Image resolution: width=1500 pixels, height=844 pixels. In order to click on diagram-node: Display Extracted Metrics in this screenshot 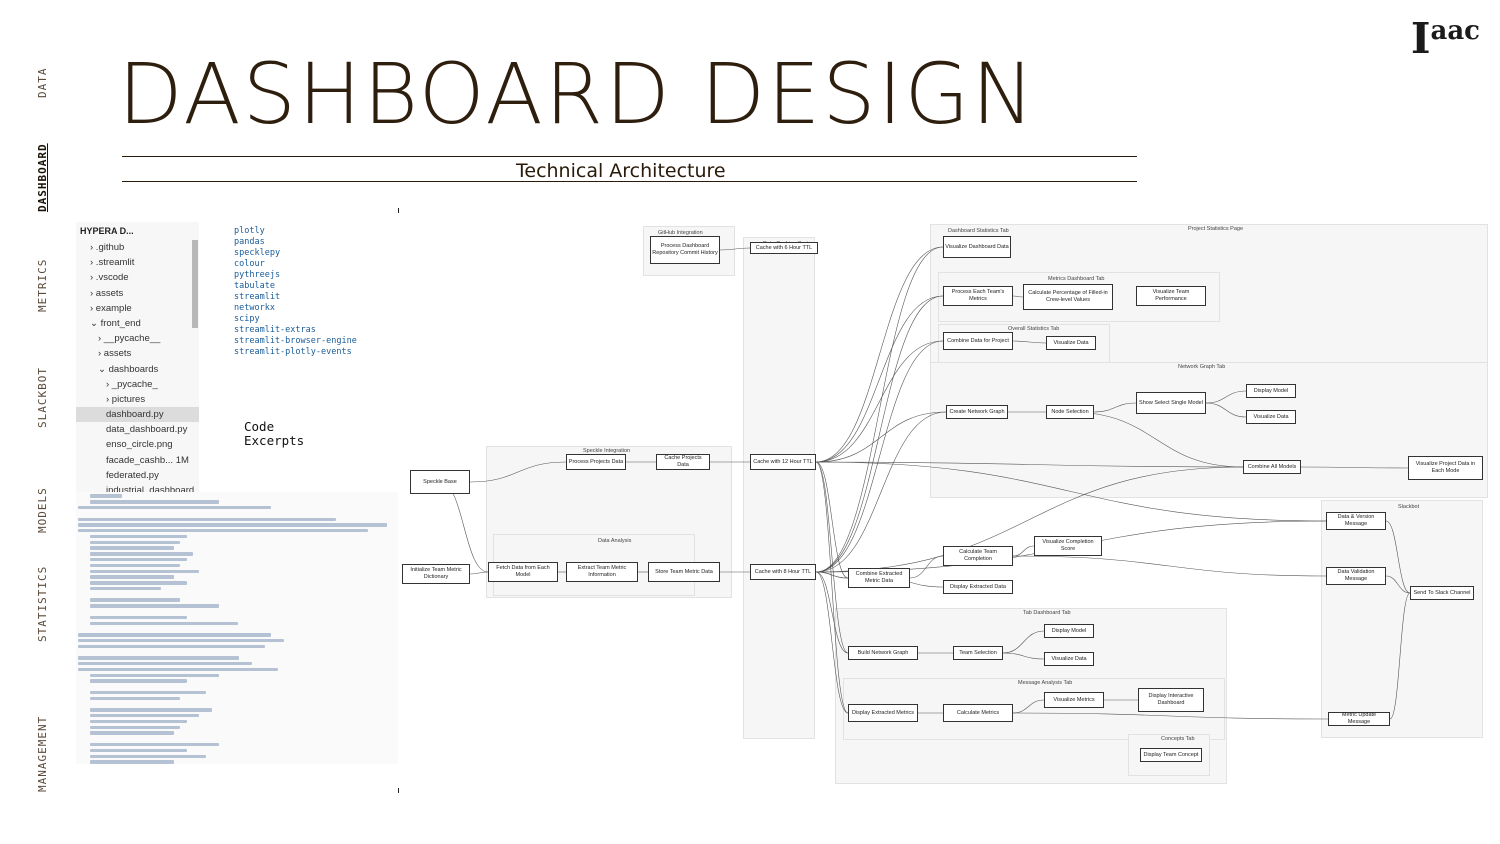, I will do `click(883, 713)`.